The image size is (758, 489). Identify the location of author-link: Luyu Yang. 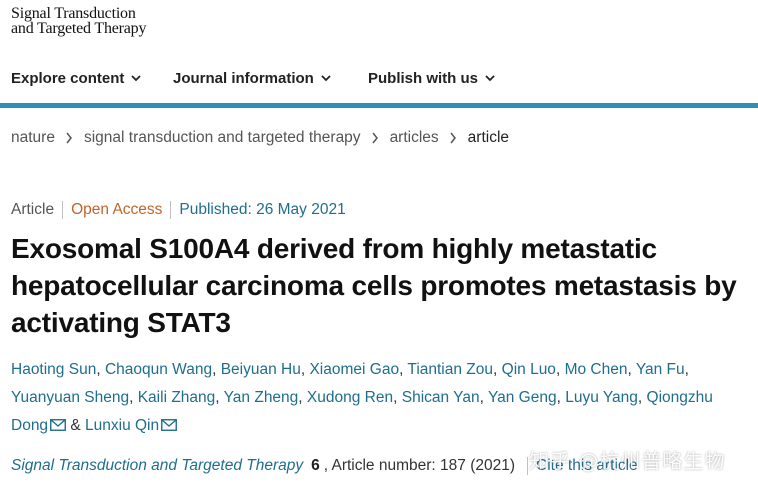
(601, 397).